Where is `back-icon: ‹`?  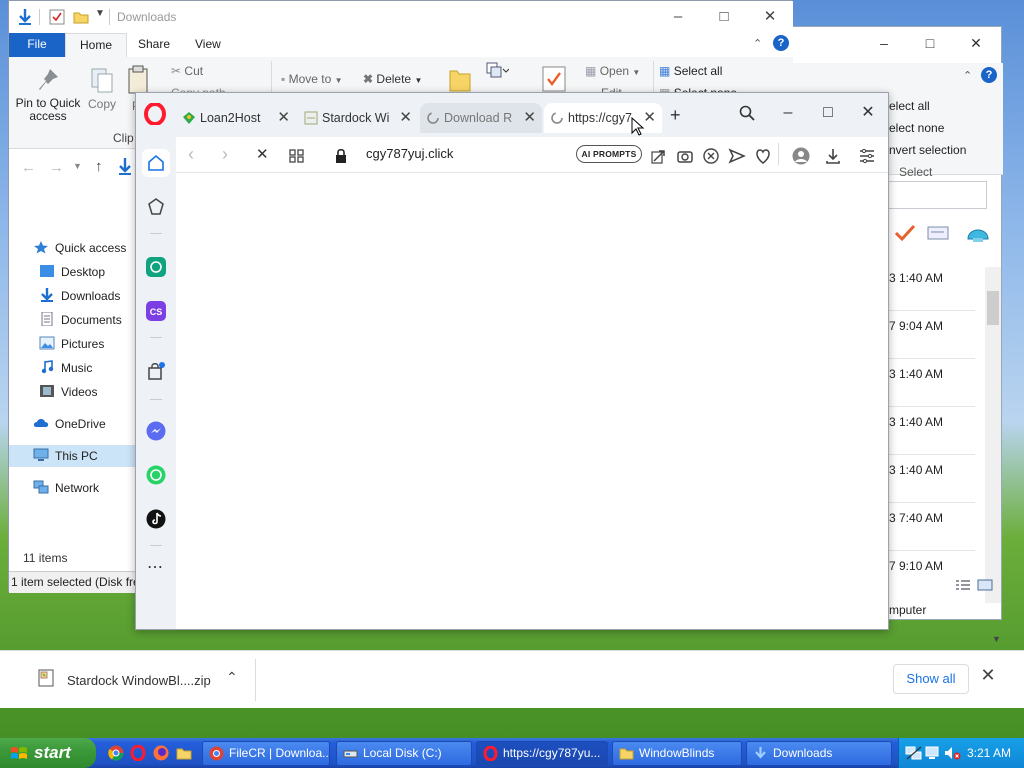 back-icon: ‹ is located at coordinates (191, 154).